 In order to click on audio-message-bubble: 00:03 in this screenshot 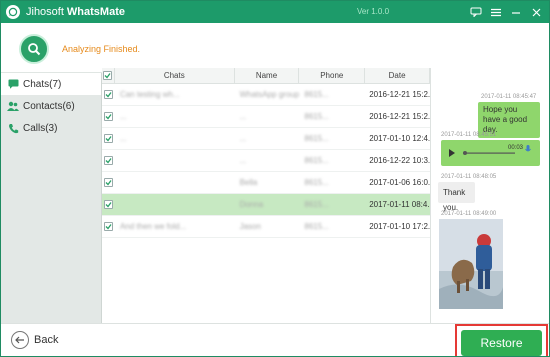, I will do `click(490, 153)`.